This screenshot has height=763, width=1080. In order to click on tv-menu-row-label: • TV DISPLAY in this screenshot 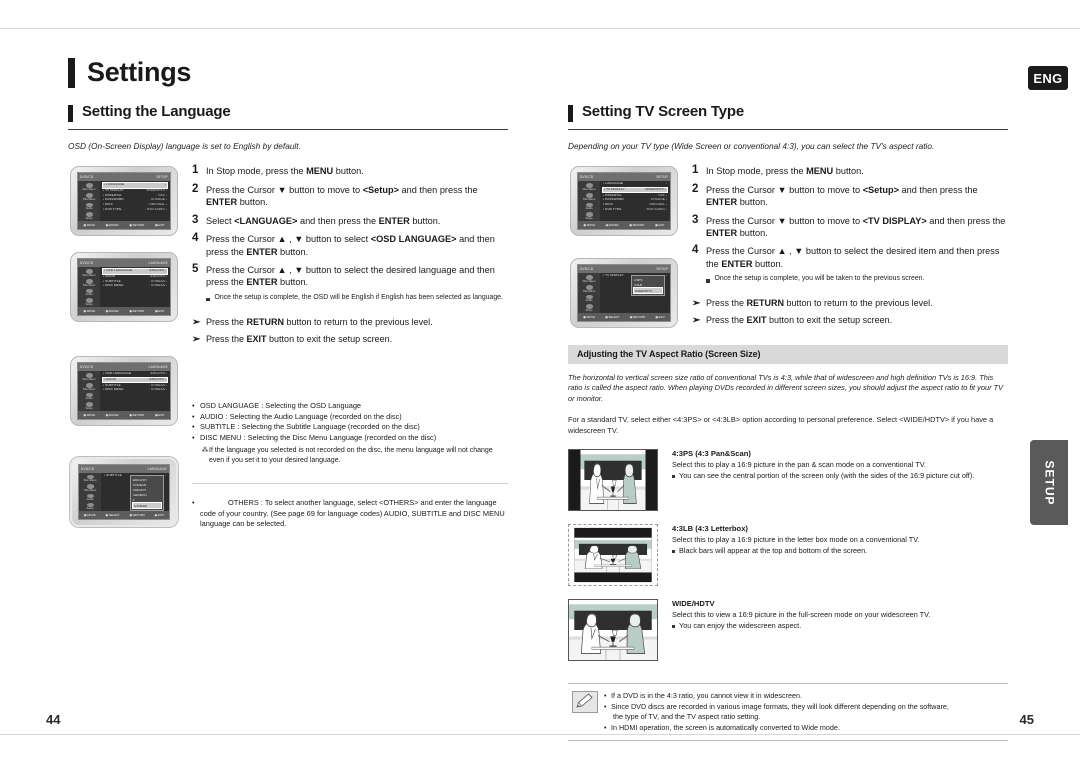, I will do `click(613, 275)`.